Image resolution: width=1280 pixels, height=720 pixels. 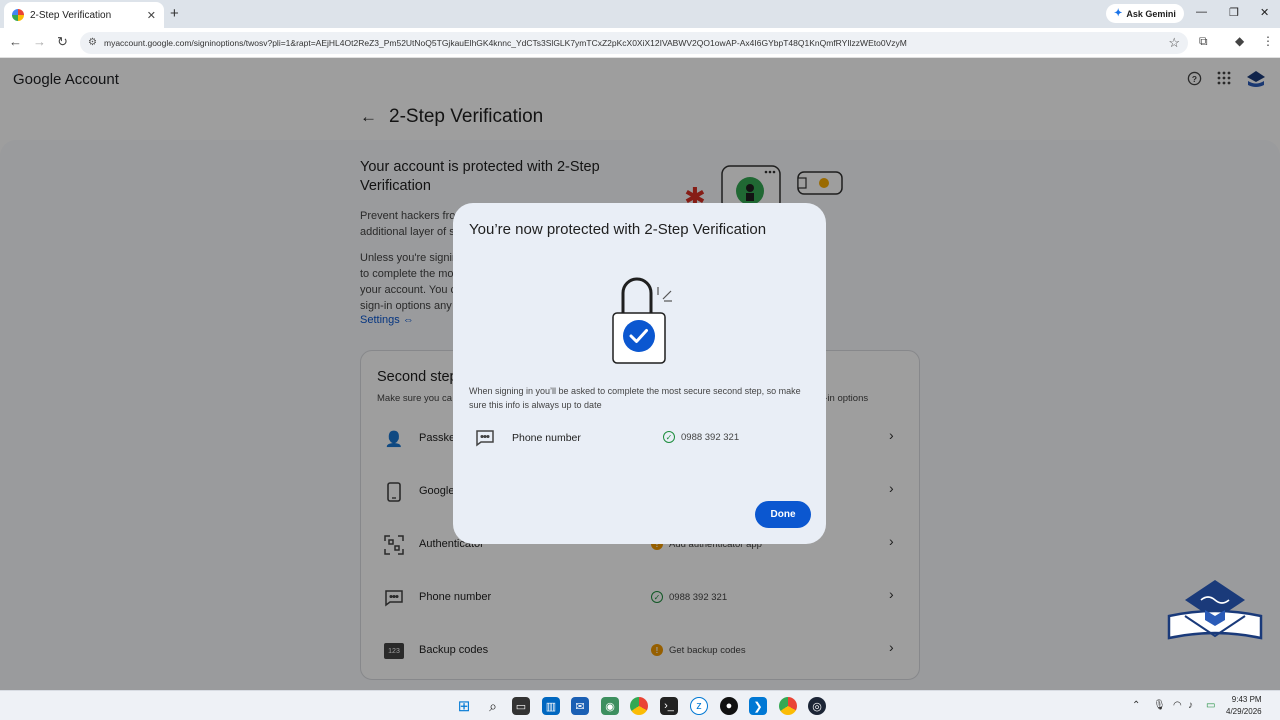 I want to click on volume-icon: ♪, so click(x=1190, y=705).